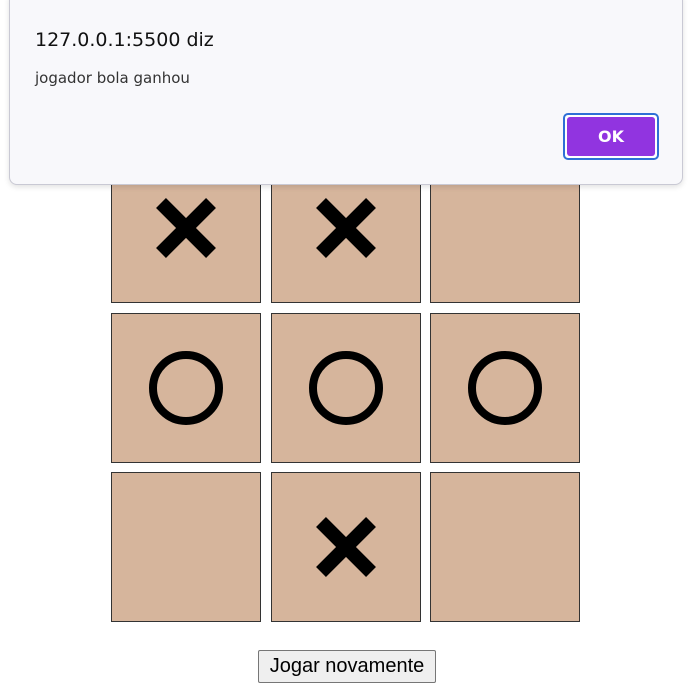 The width and height of the screenshot is (690, 696). I want to click on ok-button-label: OK, so click(611, 136).